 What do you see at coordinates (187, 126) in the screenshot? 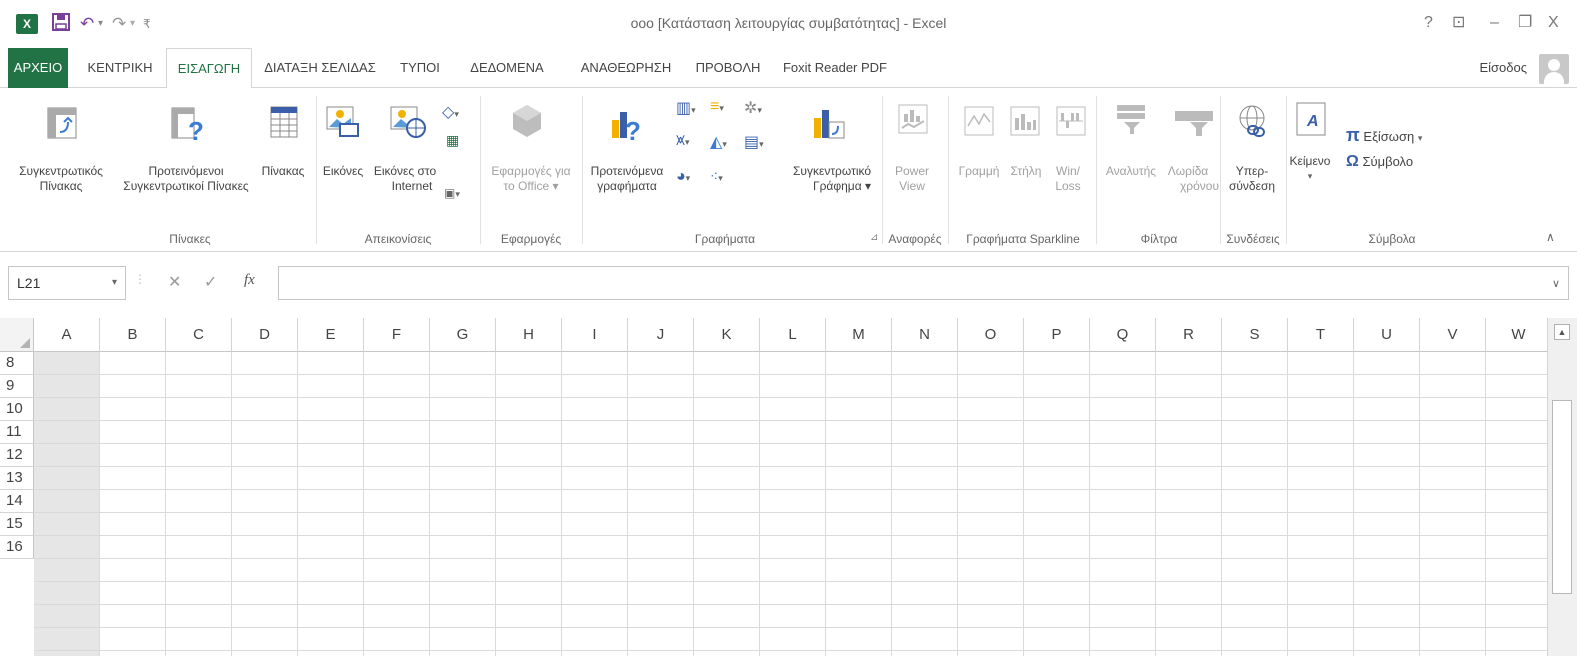
I see `recommended-pivot-icon: ?` at bounding box center [187, 126].